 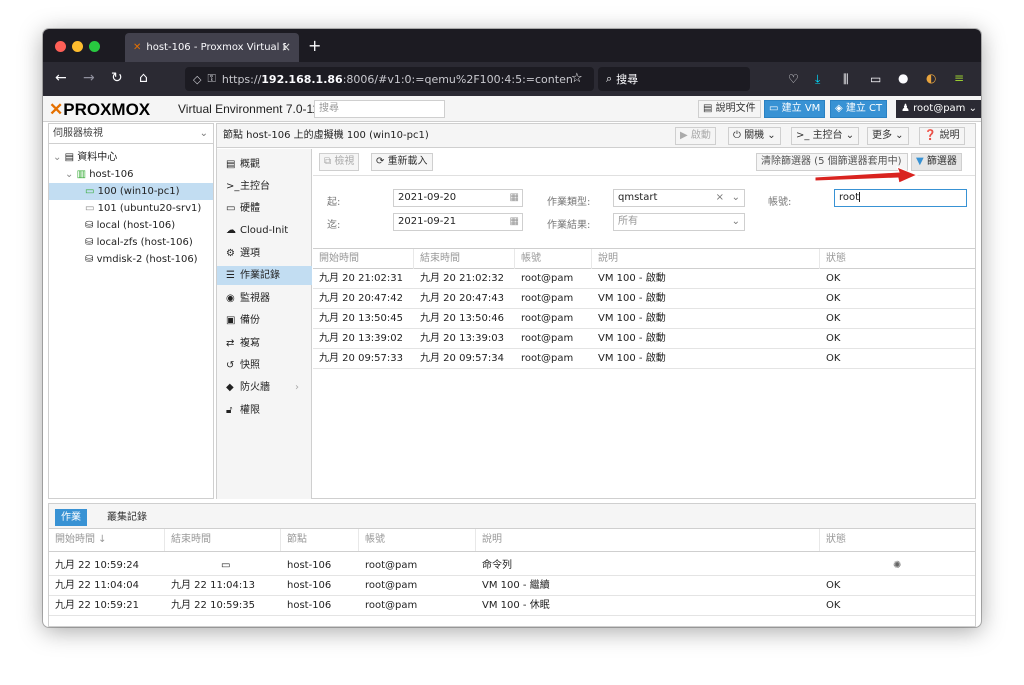 What do you see at coordinates (264, 230) in the screenshot?
I see `menu-item-cloud-init: ☁ Cloud-Init` at bounding box center [264, 230].